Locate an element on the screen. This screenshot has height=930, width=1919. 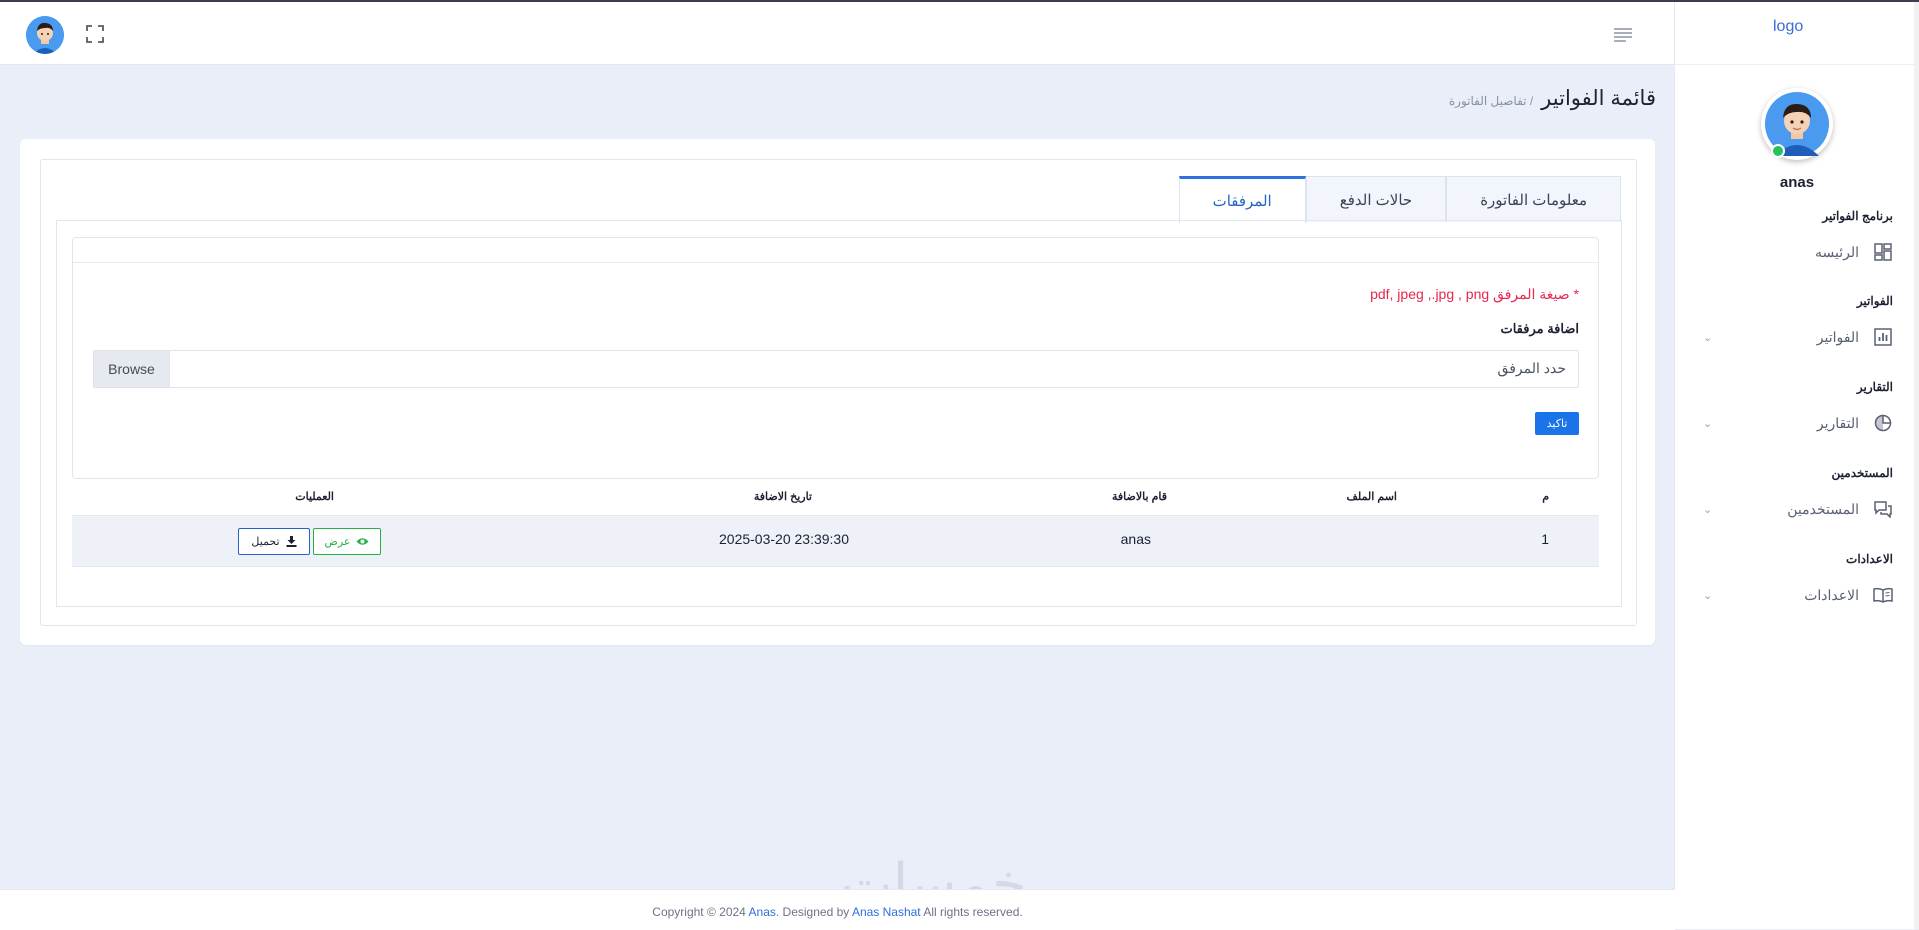
sidebar-username: anas is located at coordinates (1797, 182).